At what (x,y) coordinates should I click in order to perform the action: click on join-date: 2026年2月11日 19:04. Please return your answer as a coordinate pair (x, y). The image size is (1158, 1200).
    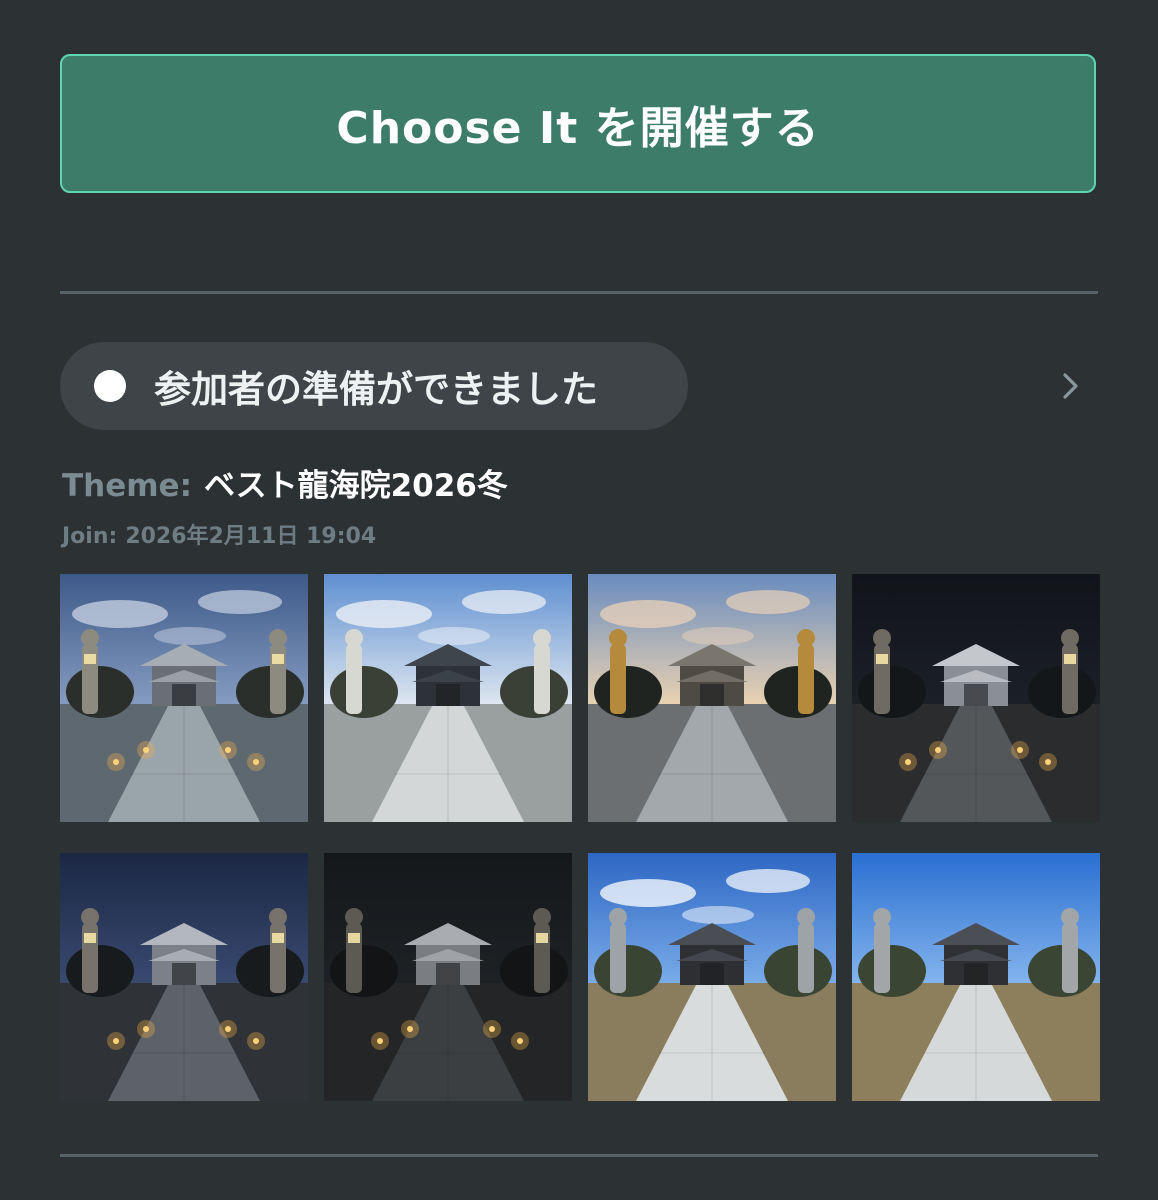
    Looking at the image, I should click on (251, 536).